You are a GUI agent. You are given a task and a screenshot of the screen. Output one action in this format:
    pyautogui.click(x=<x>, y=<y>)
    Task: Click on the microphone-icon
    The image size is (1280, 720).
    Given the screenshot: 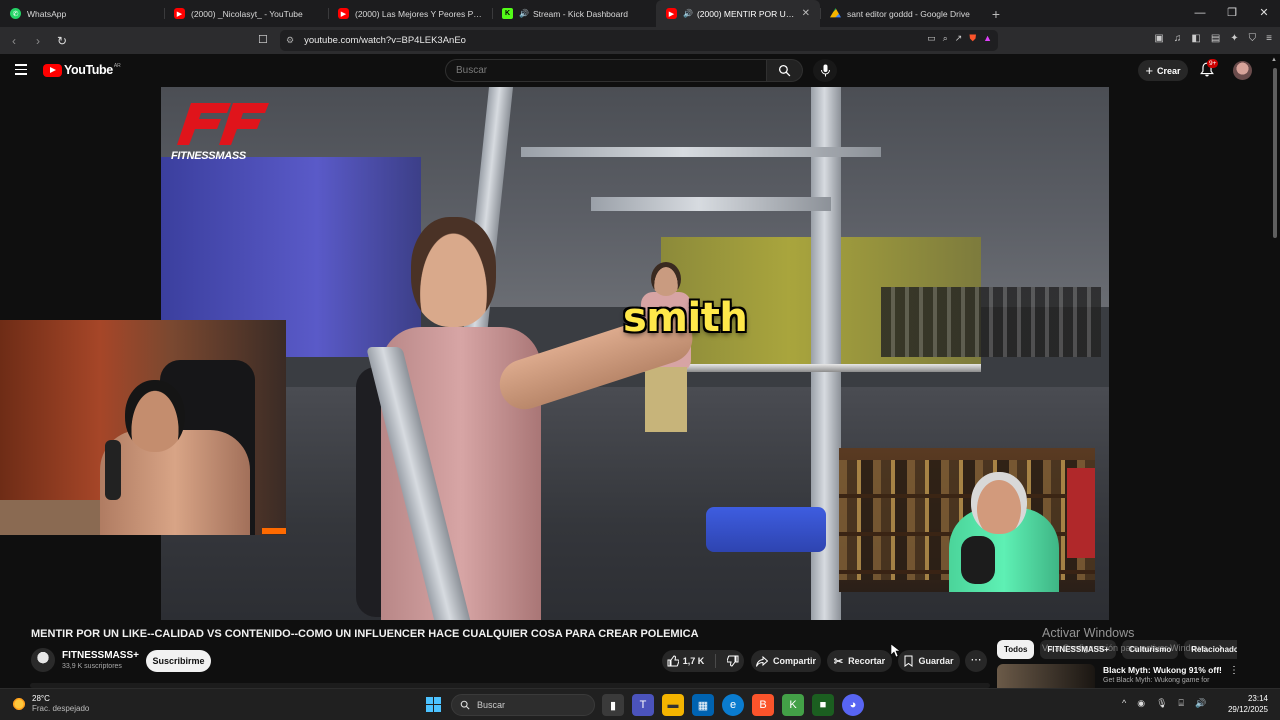 What is the action you would take?
    pyautogui.click(x=825, y=70)
    